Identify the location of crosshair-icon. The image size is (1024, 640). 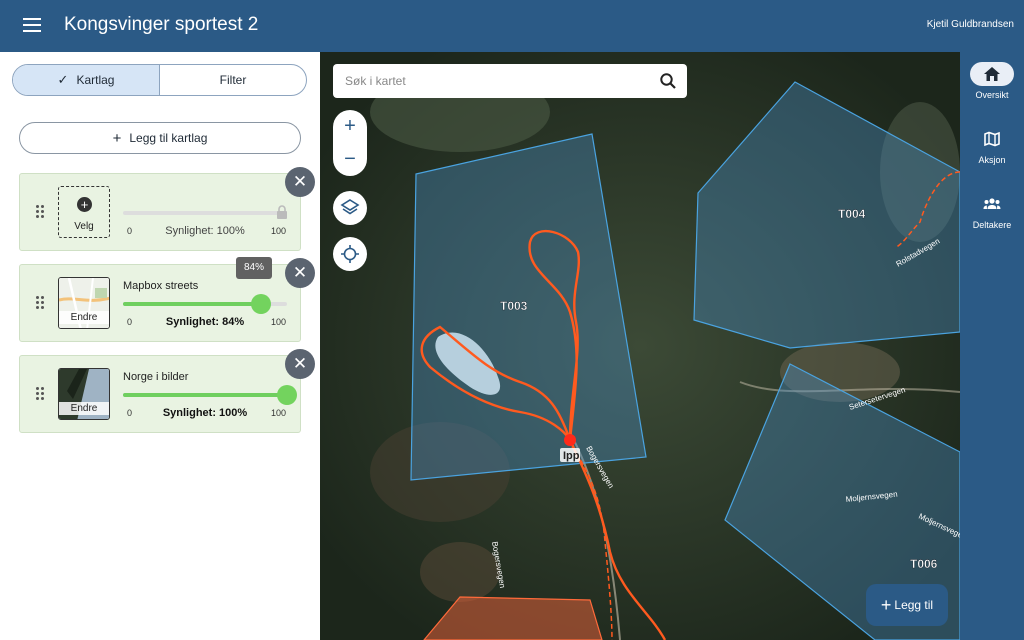
(350, 254).